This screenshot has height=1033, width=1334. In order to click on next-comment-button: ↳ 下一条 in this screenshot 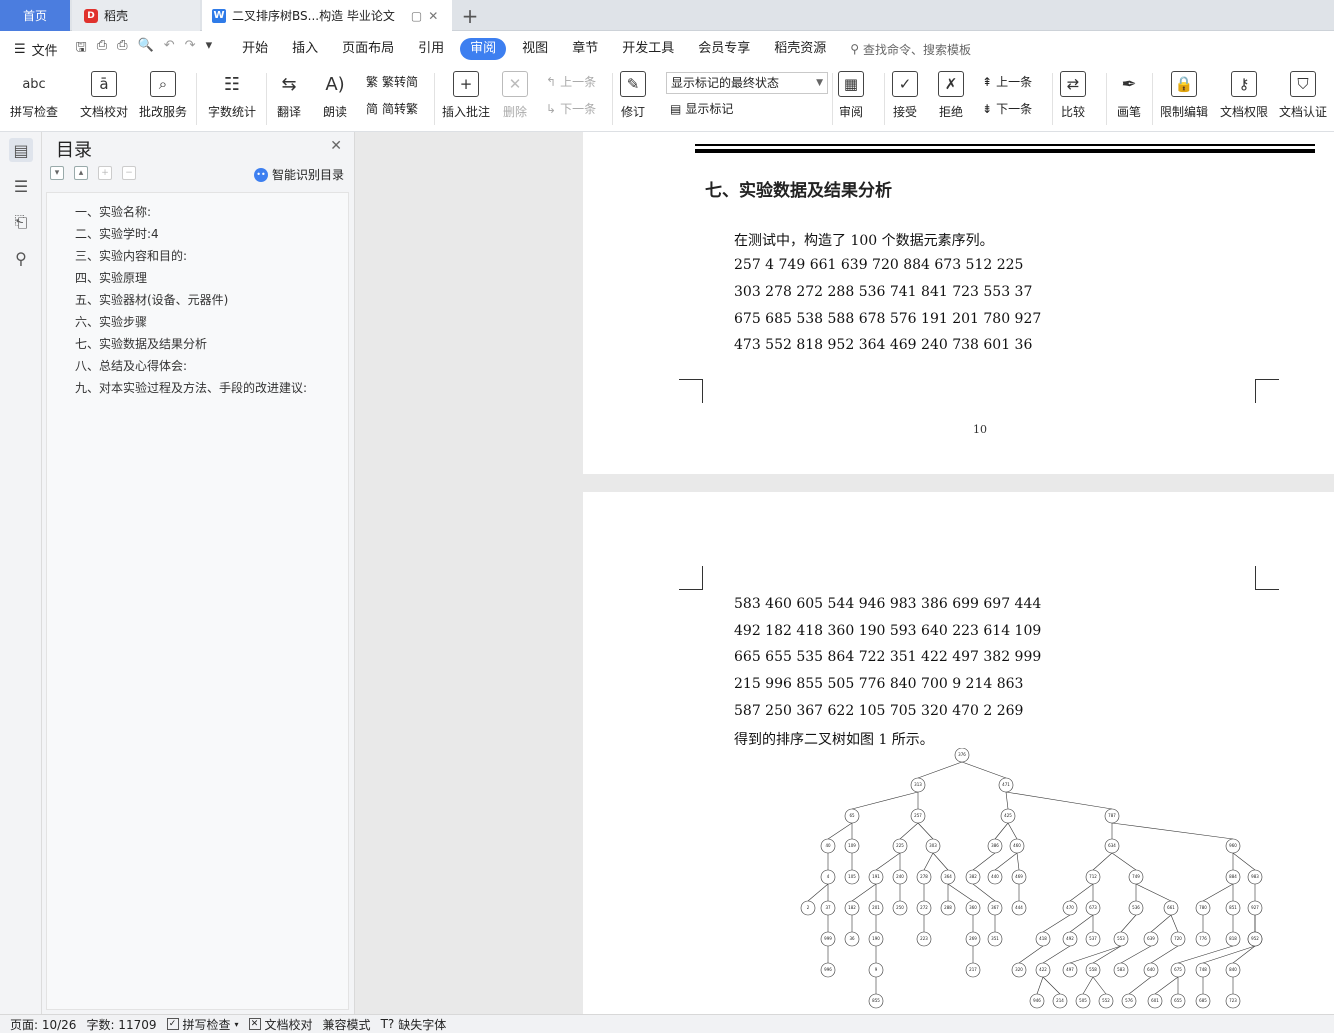, I will do `click(571, 108)`.